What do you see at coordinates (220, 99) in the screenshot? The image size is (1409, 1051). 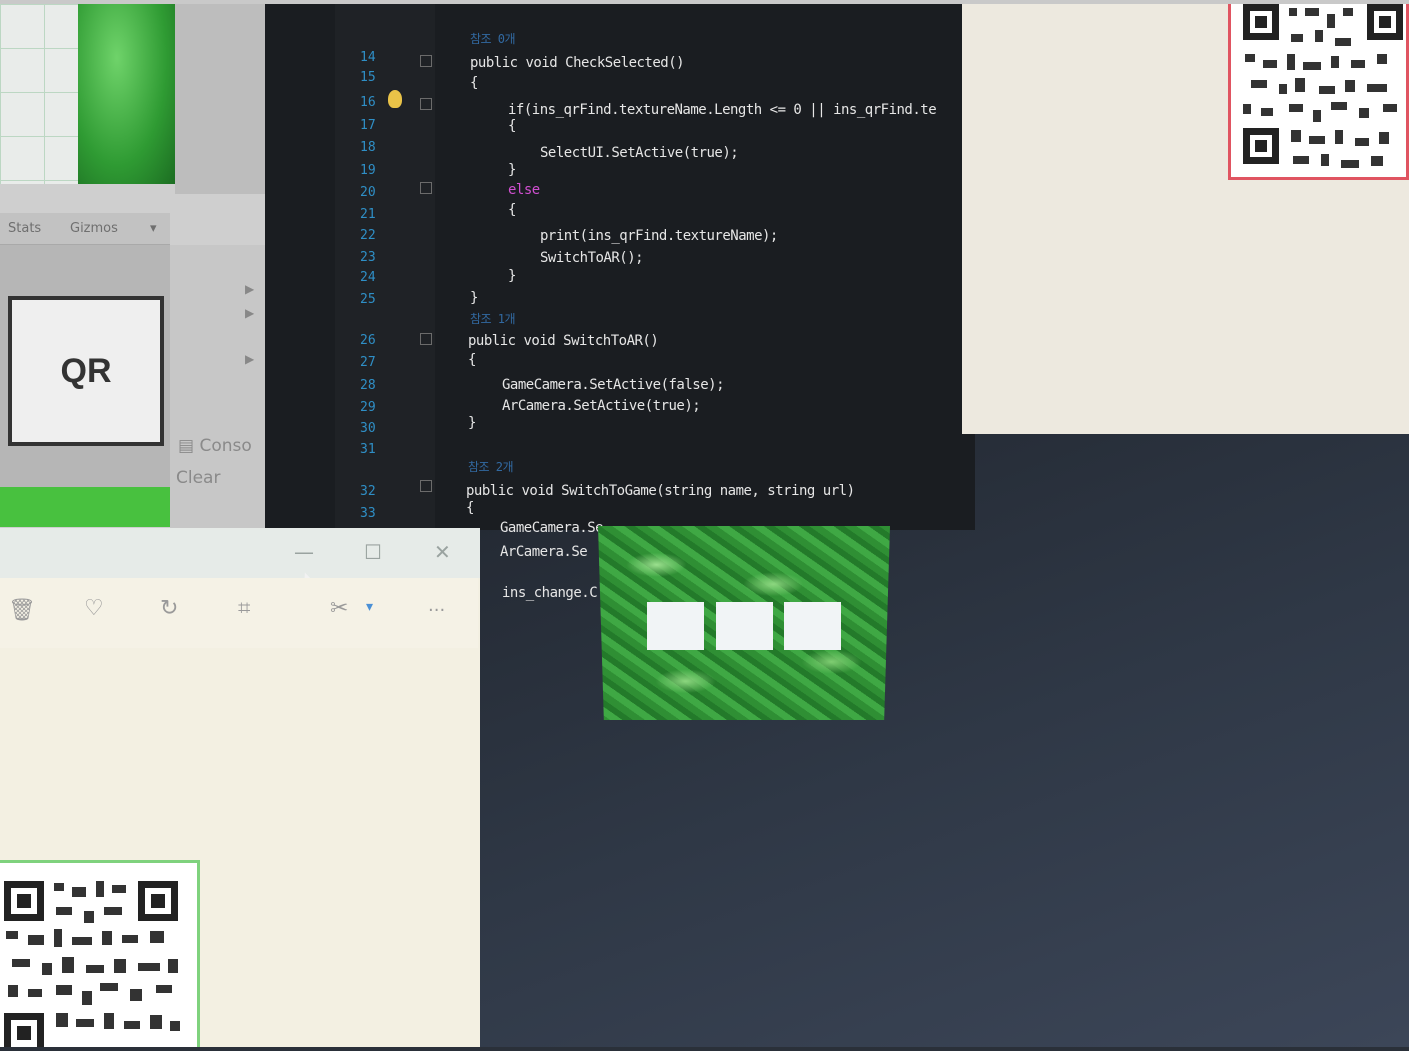 I see `scene-side-panel` at bounding box center [220, 99].